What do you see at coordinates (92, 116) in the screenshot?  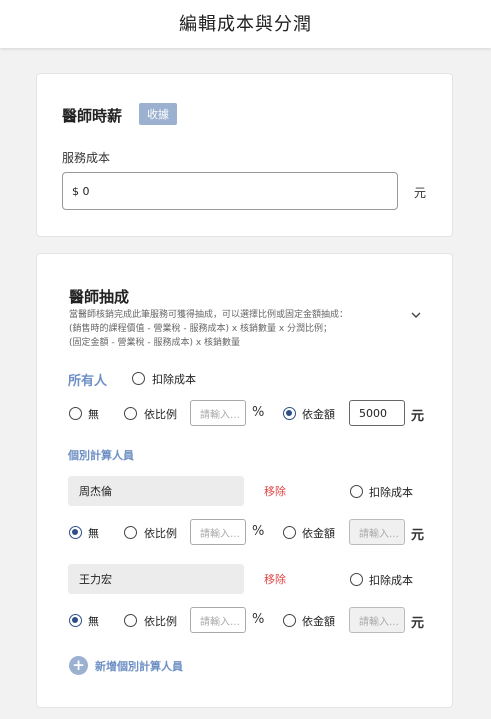 I see `salary-title: 醫師時薪` at bounding box center [92, 116].